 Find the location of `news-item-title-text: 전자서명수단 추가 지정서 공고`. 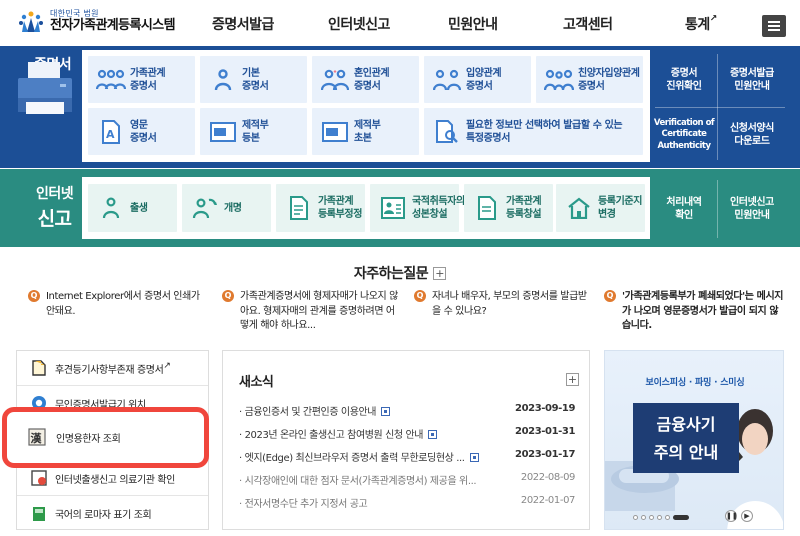

news-item-title-text: 전자서명수단 추가 지정서 공고 is located at coordinates (306, 504).